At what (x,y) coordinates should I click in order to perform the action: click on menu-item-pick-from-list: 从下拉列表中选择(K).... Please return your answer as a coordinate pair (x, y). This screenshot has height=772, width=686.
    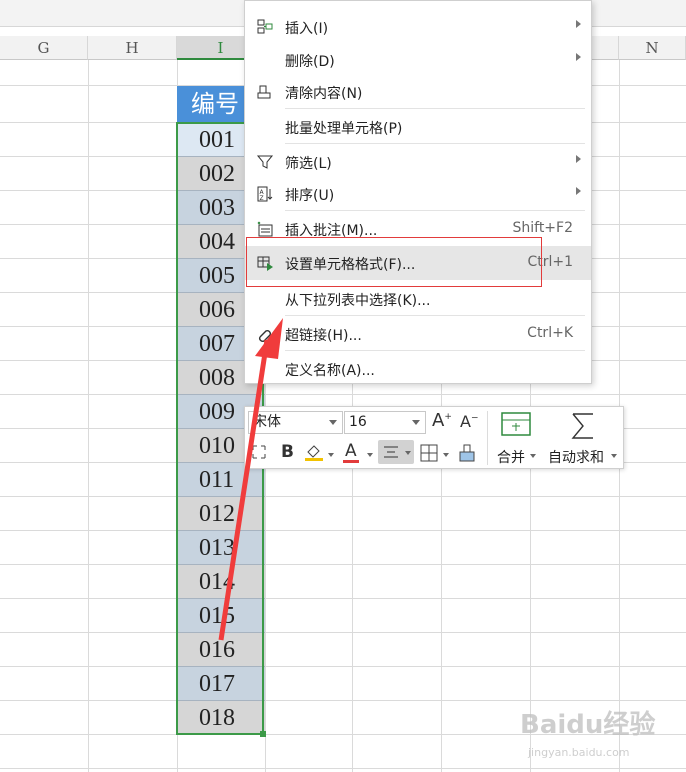
    Looking at the image, I should click on (418, 299).